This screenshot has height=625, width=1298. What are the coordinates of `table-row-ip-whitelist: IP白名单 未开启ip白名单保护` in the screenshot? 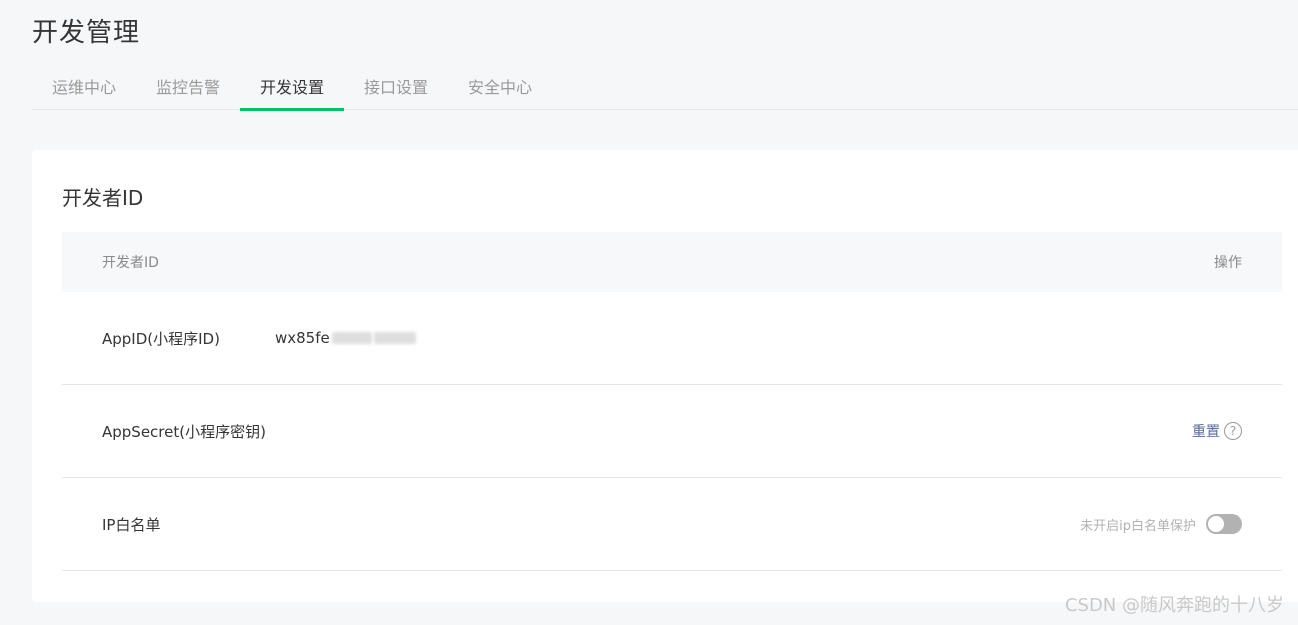 It's located at (672, 524).